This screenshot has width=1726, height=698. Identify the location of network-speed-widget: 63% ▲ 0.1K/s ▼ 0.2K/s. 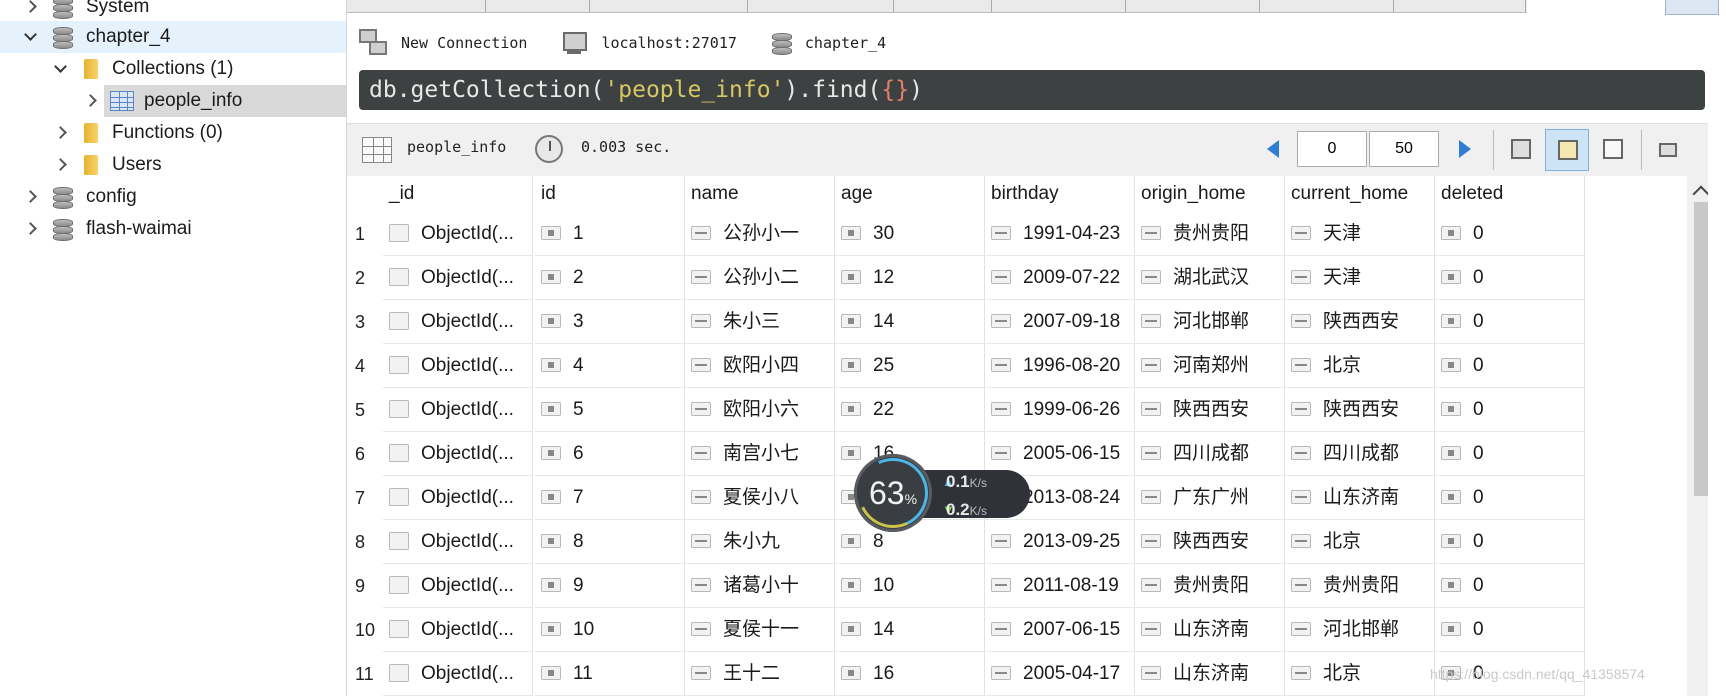
(939, 493).